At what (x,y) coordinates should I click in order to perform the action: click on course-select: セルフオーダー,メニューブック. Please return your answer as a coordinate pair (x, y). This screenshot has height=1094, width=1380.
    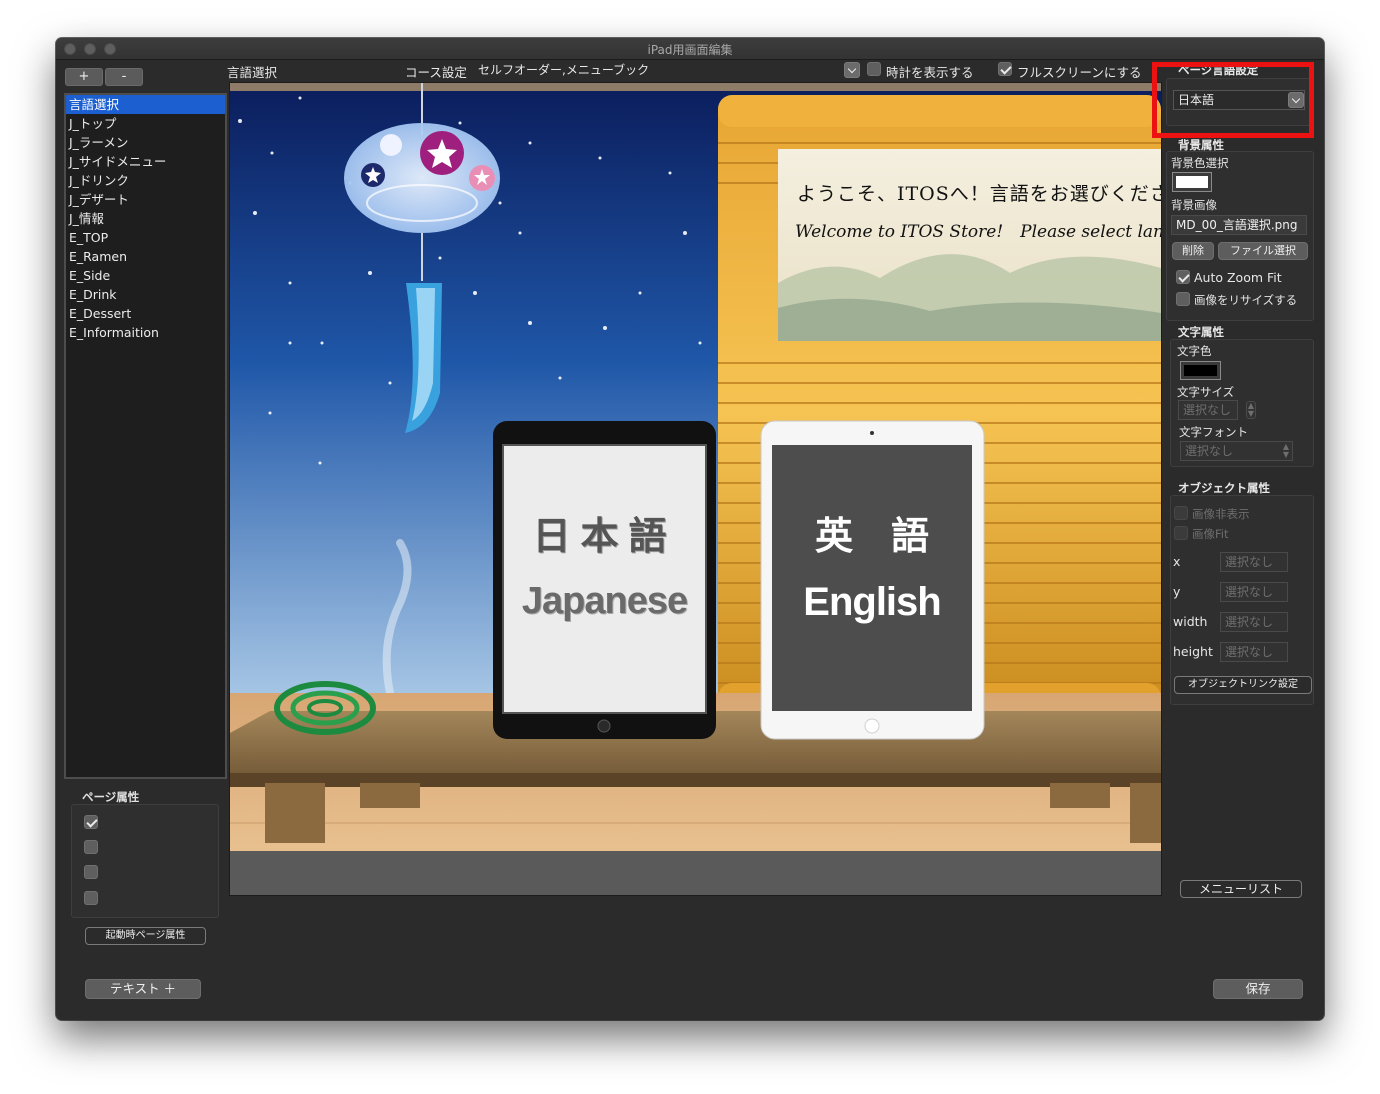
    Looking at the image, I should click on (667, 70).